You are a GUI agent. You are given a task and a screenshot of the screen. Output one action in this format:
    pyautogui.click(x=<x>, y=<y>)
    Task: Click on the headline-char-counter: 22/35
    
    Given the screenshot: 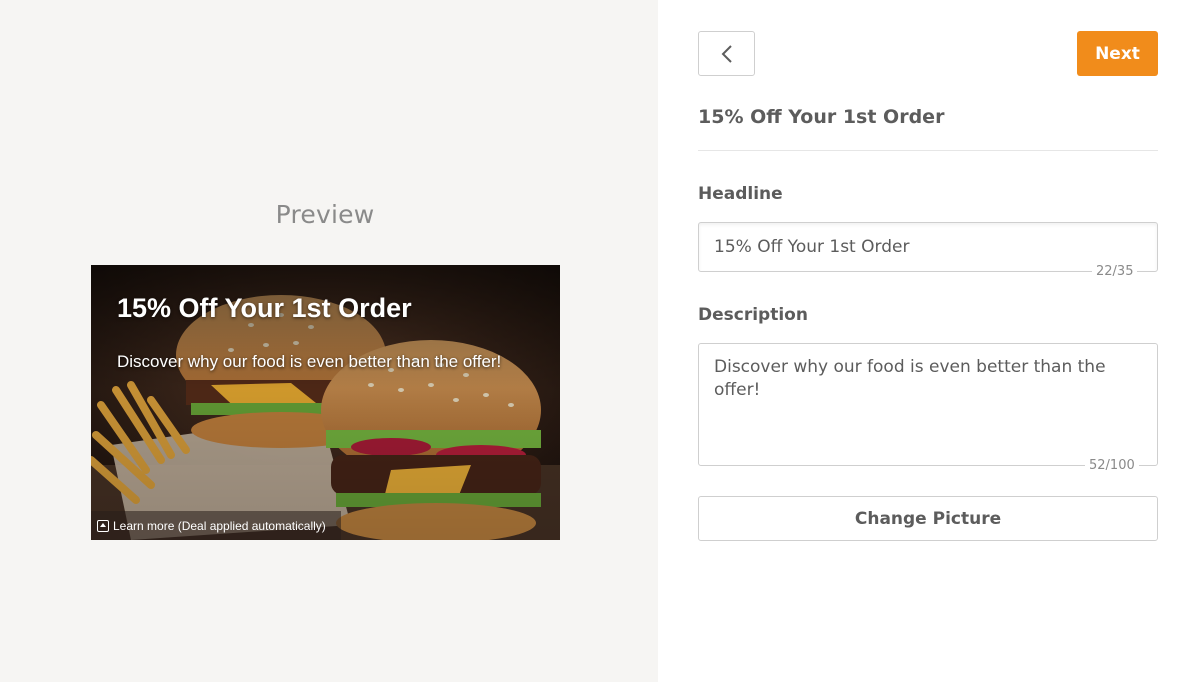 What is the action you would take?
    pyautogui.click(x=1115, y=271)
    